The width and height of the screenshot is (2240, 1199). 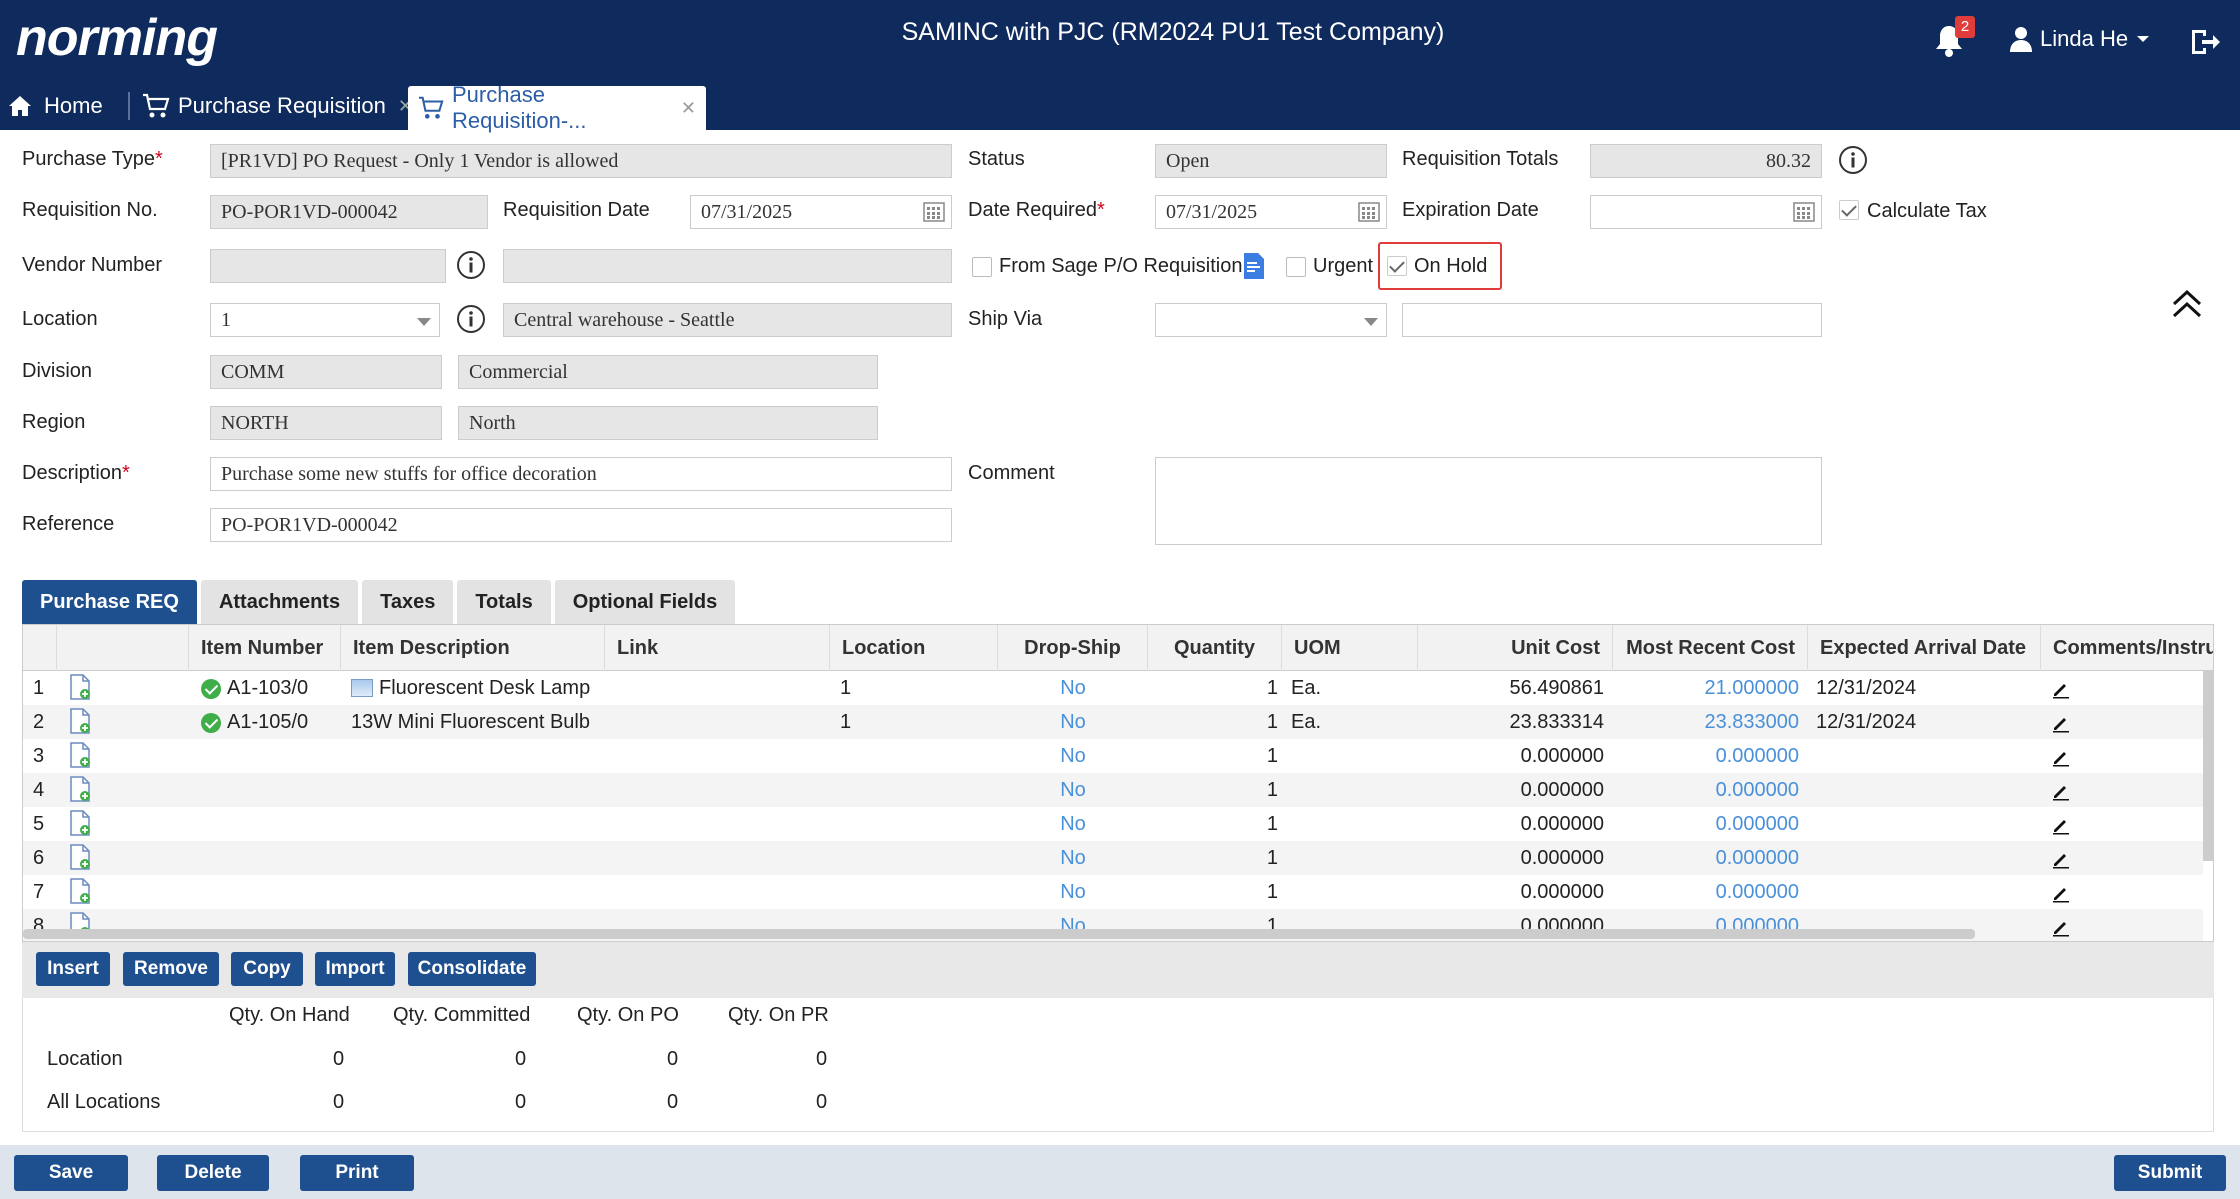 I want to click on table-row: 6 No 1 0.000000 0.000000, so click(x=1113, y=858).